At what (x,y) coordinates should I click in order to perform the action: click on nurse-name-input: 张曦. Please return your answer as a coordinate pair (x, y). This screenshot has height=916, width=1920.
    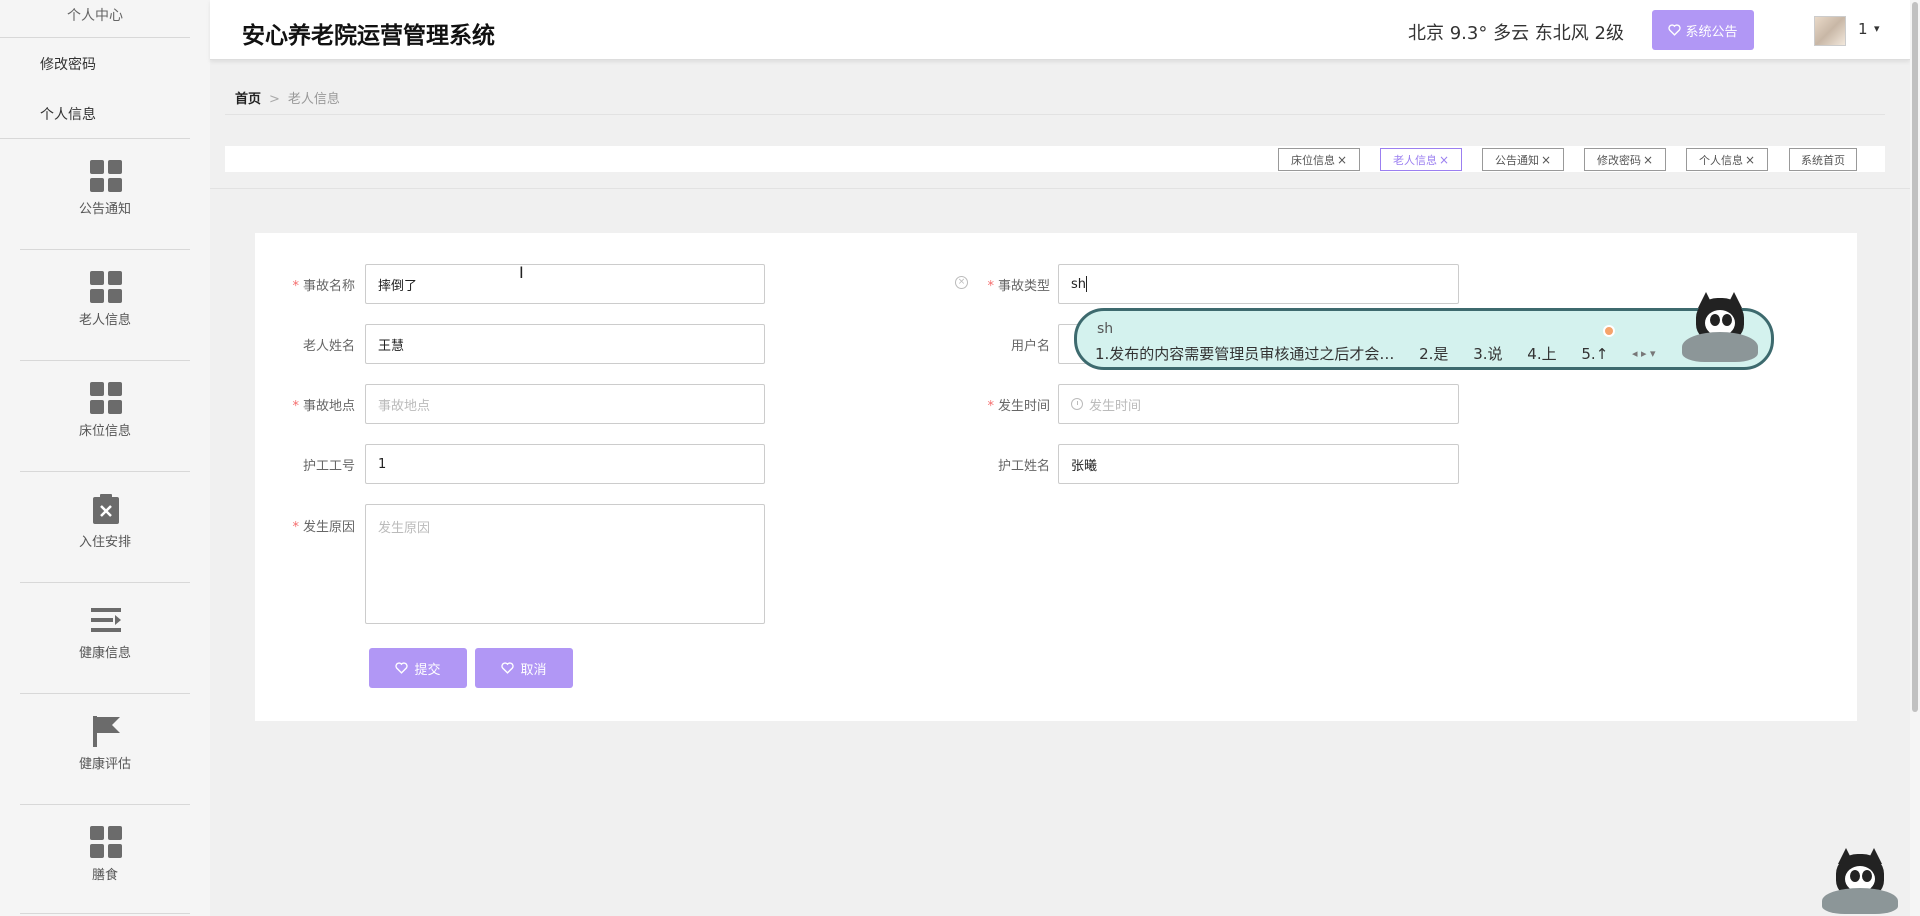
    Looking at the image, I should click on (1258, 464).